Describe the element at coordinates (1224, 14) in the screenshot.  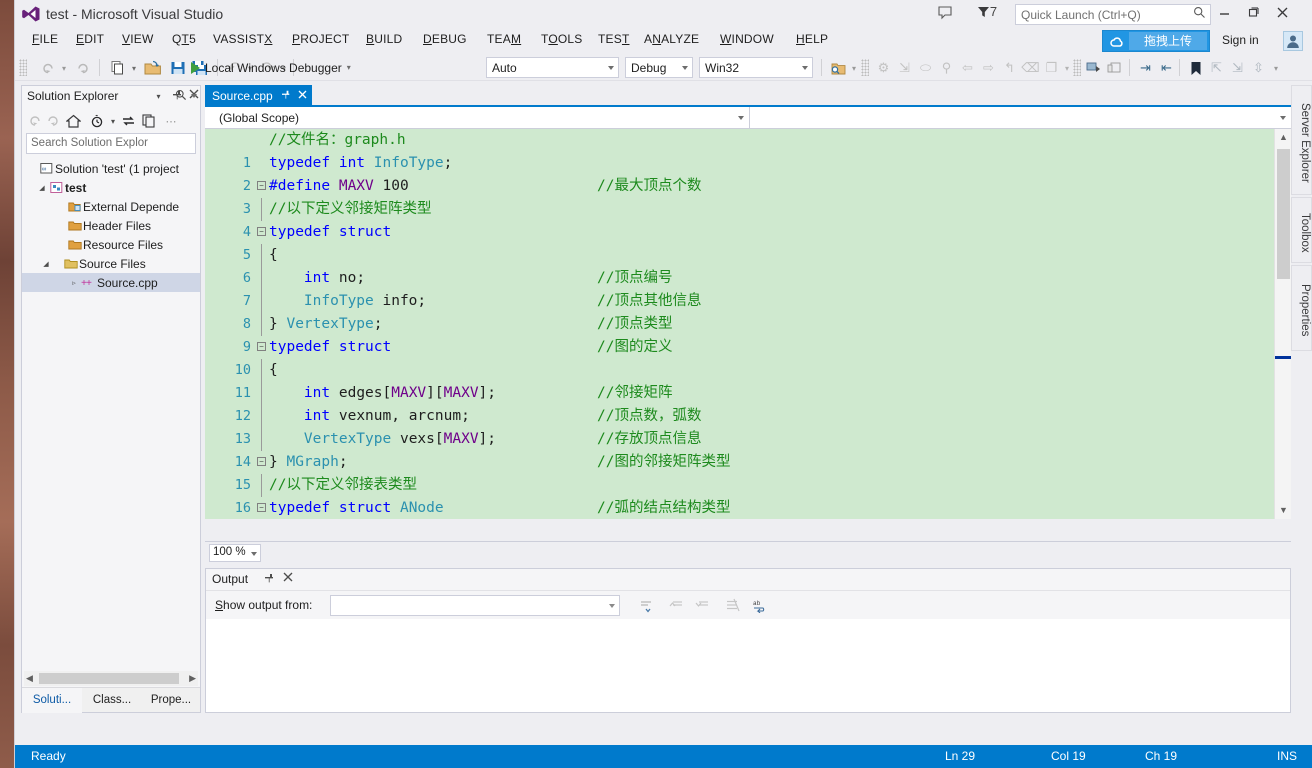
I see `minimize-button` at that location.